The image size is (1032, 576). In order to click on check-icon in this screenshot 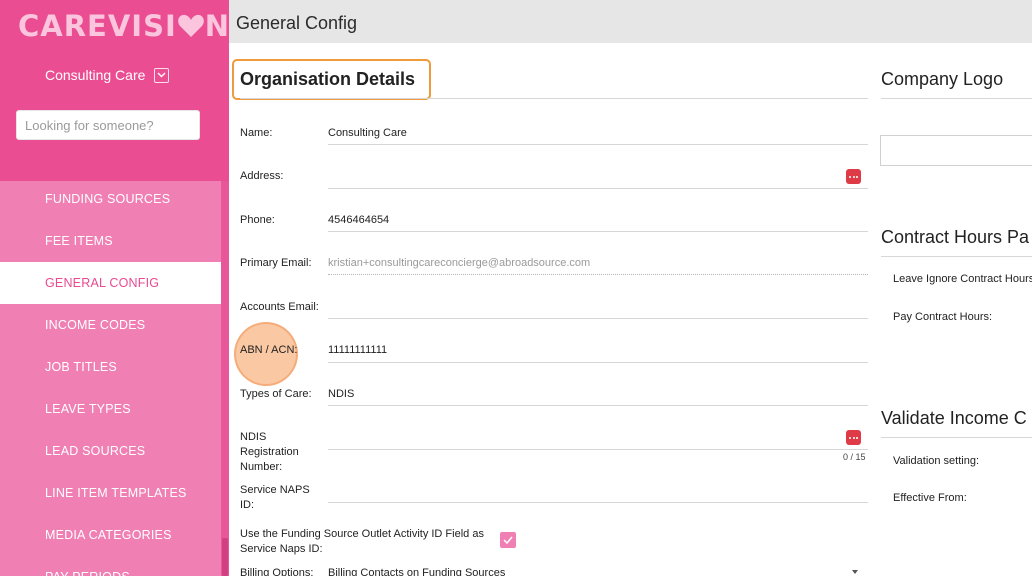, I will do `click(508, 540)`.